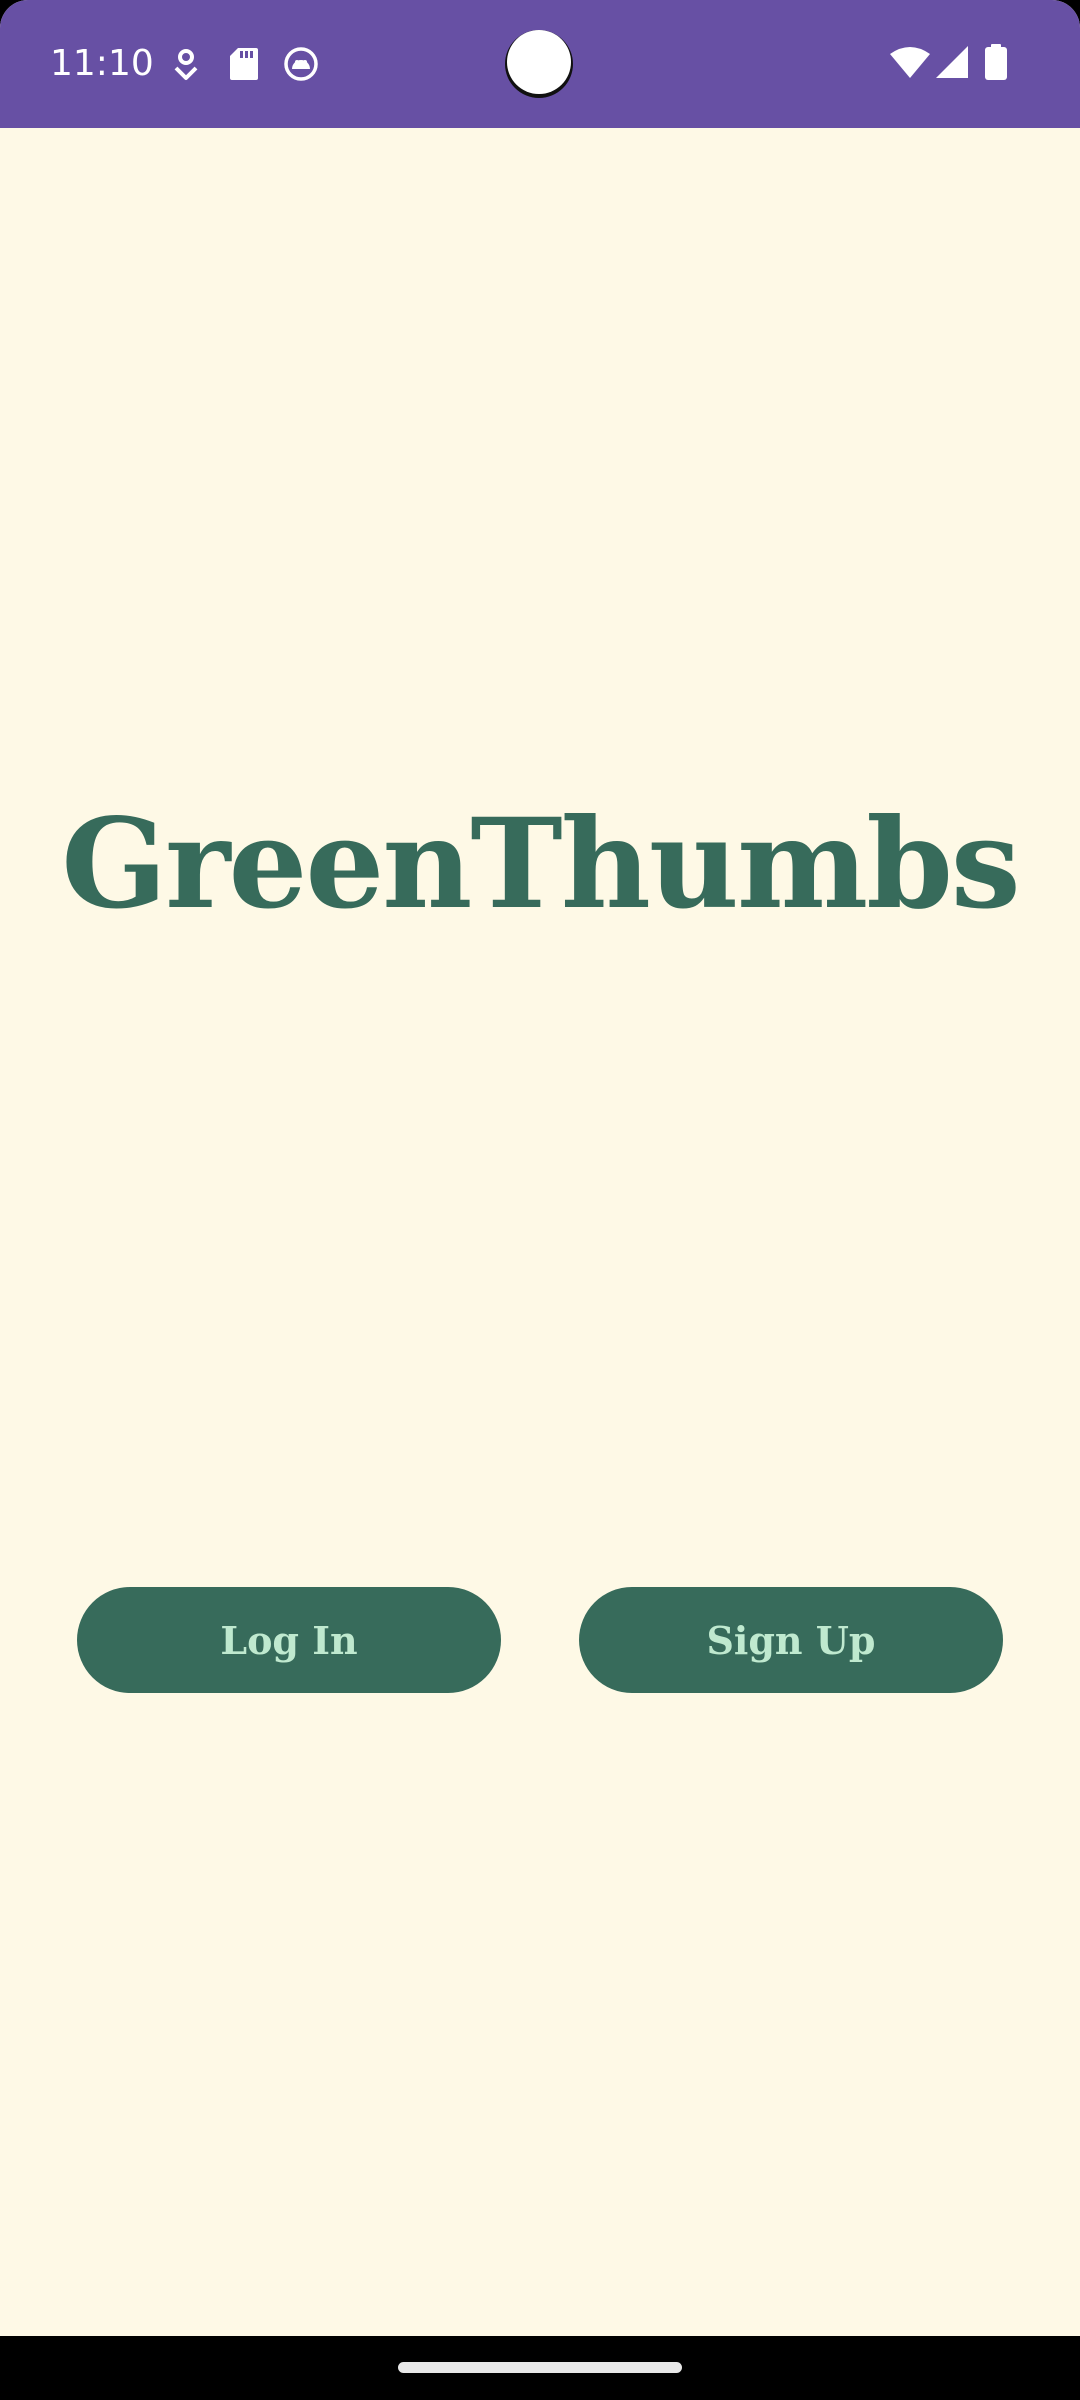 Image resolution: width=1080 pixels, height=2400 pixels. I want to click on login-button: Log In, so click(289, 1640).